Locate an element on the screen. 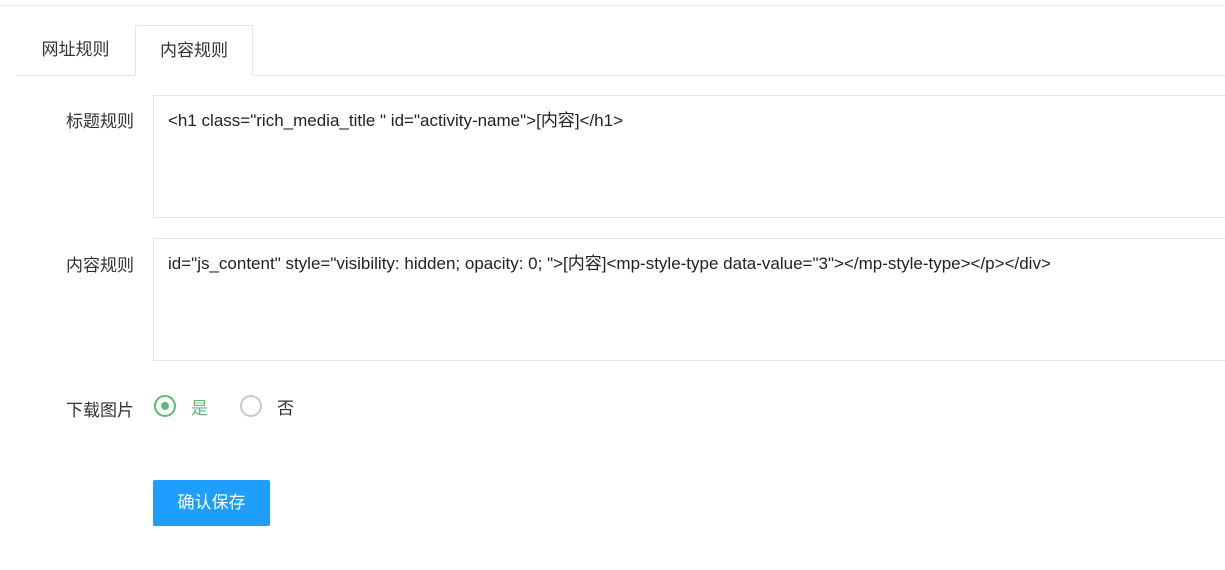 The height and width of the screenshot is (570, 1225). tab-url-rules: 网址规则 is located at coordinates (75, 50).